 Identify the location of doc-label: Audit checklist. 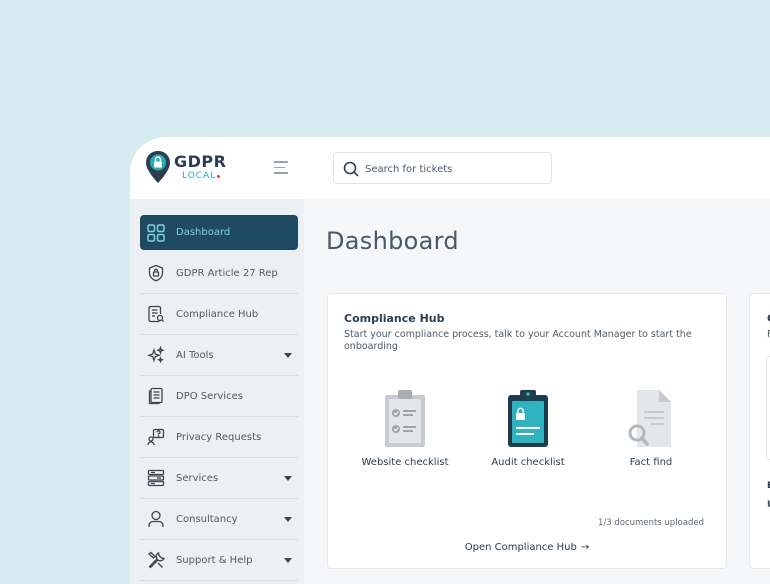
(528, 462).